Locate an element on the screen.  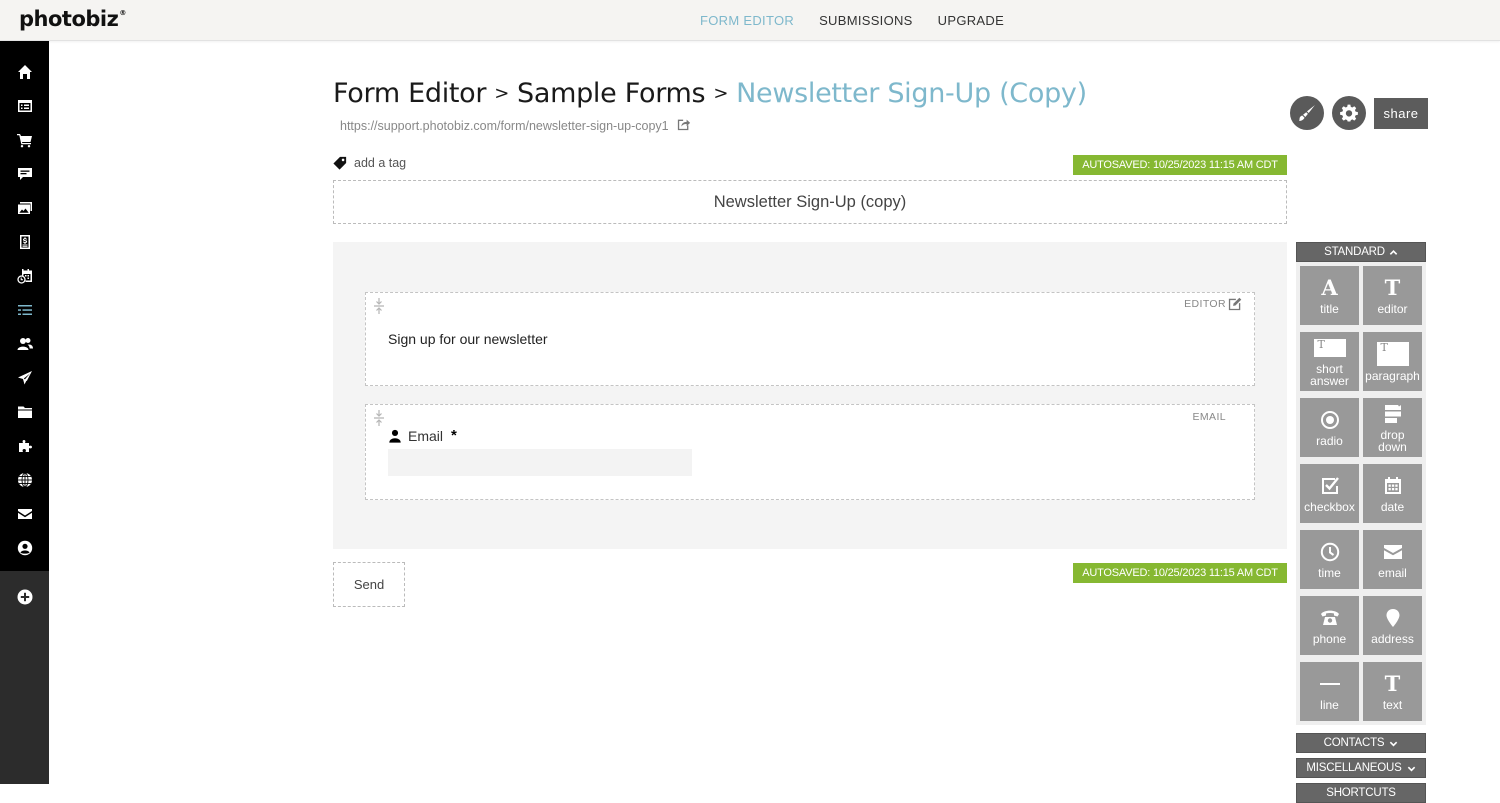
send-icon is located at coordinates (24, 378).